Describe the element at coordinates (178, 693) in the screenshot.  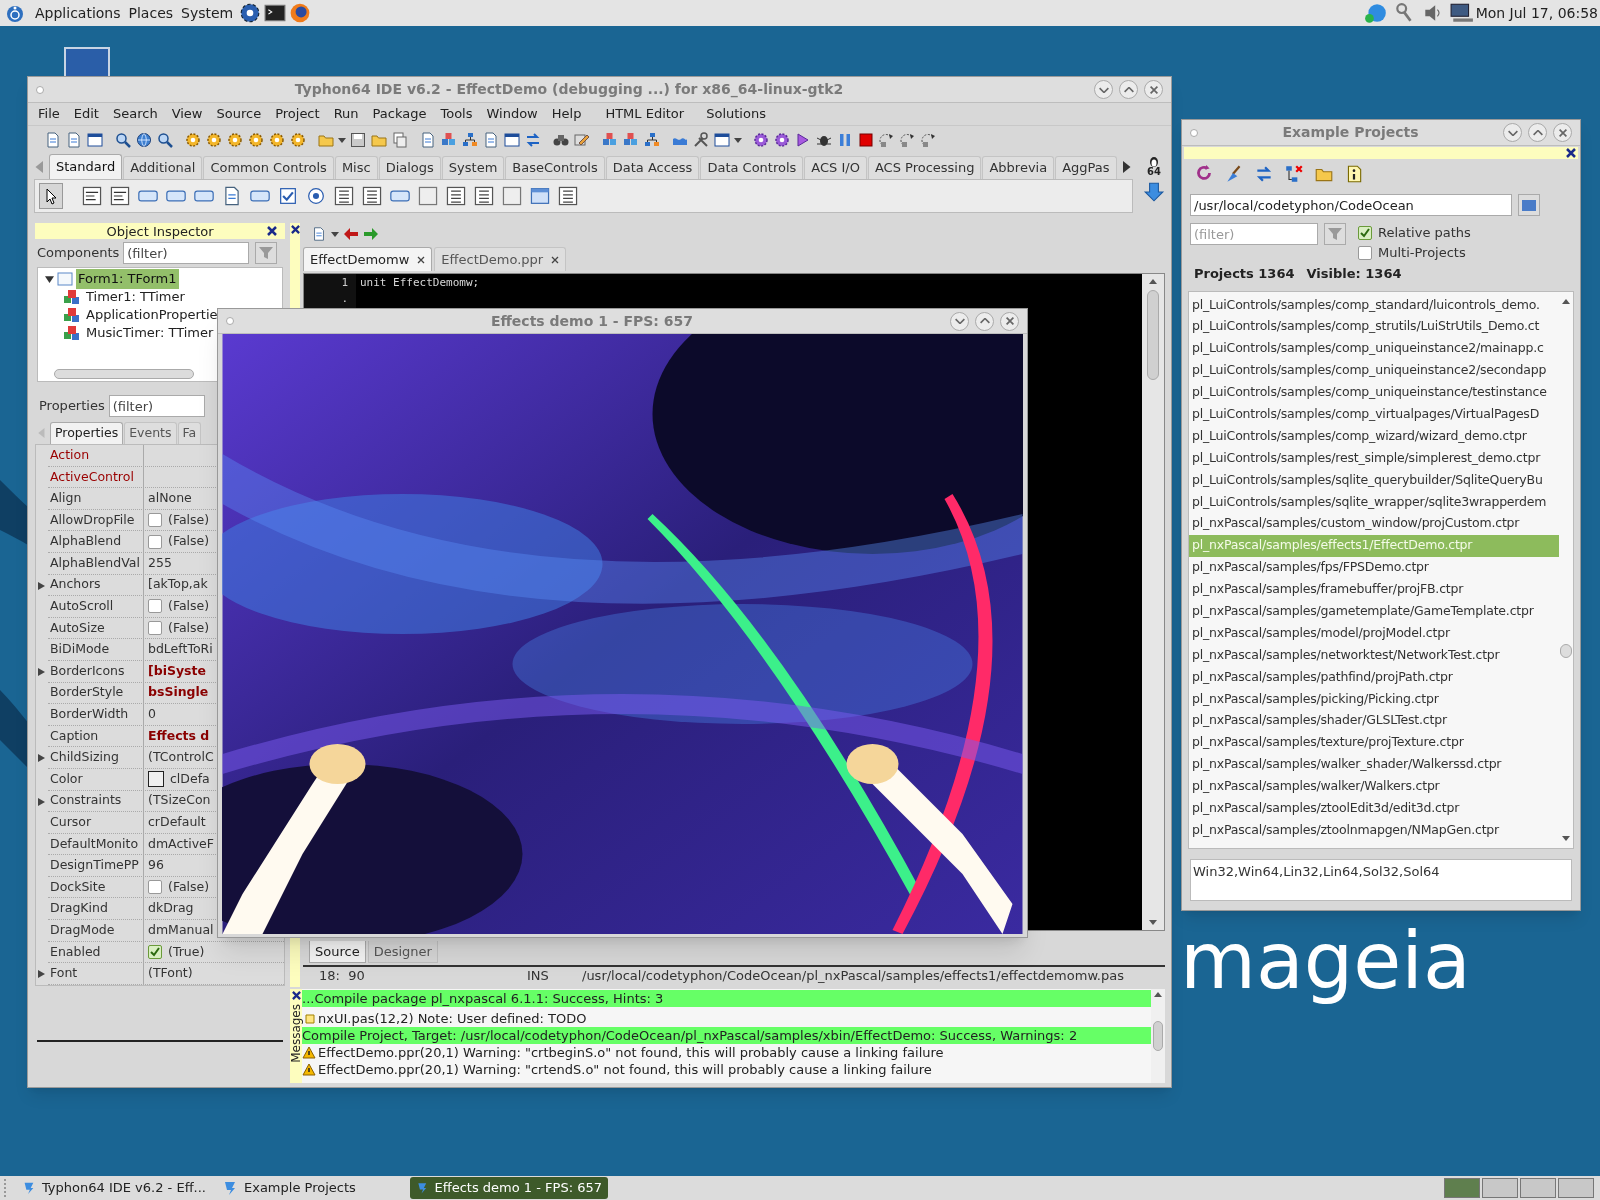
I see `property-value: bsSingle` at that location.